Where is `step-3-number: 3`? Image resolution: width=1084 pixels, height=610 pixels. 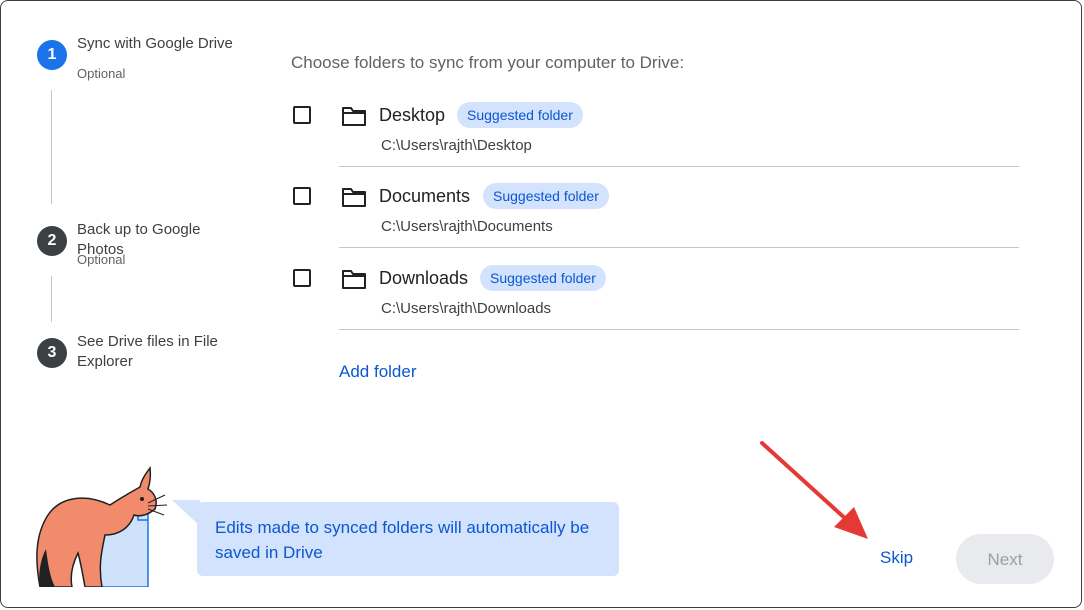
step-3-number: 3 is located at coordinates (52, 353).